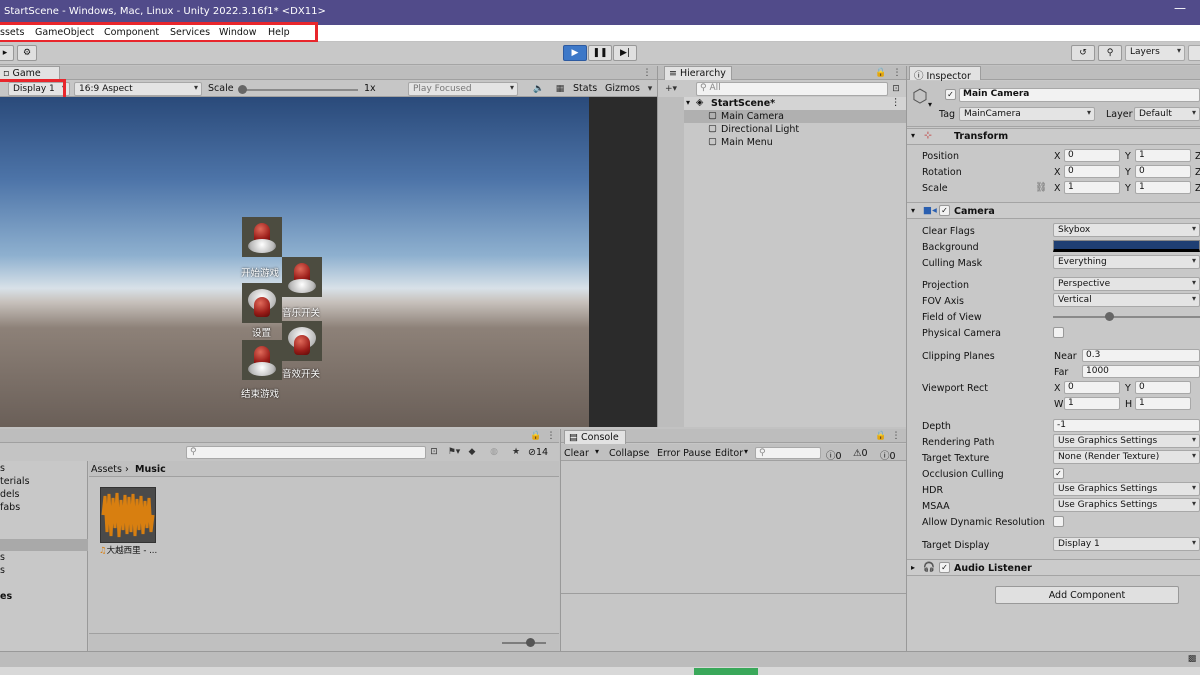  What do you see at coordinates (1141, 355) in the screenshot?
I see `near-field: 0.3` at bounding box center [1141, 355].